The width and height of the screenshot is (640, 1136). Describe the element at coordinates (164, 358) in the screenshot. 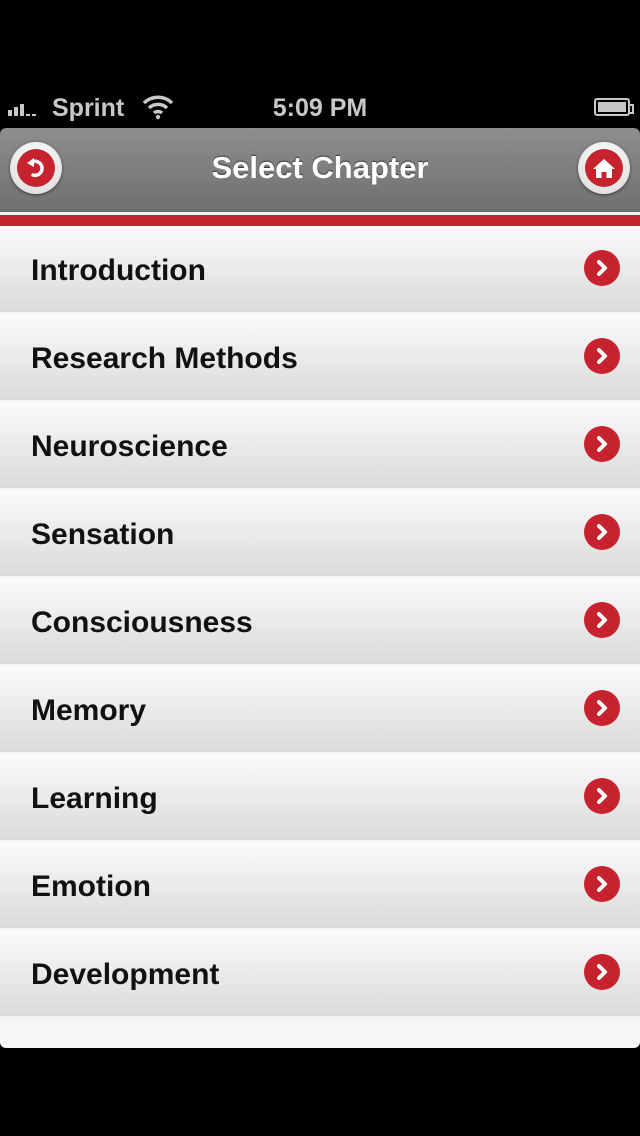

I see `chapter-label: Research Methods` at that location.